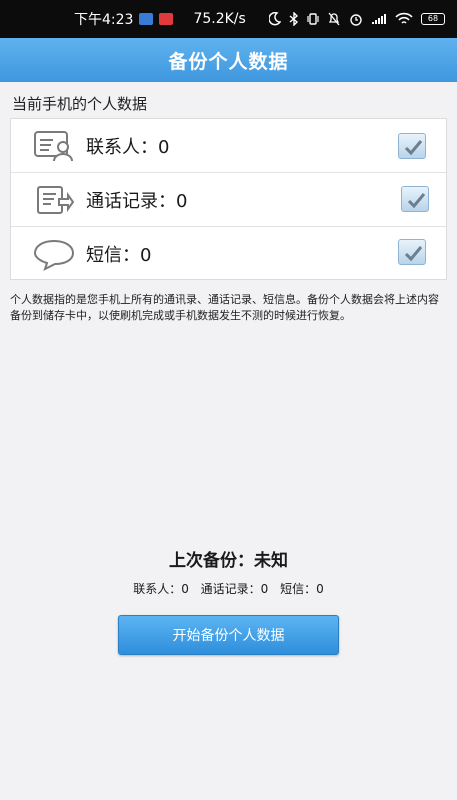 Image resolution: width=457 pixels, height=800 pixels. Describe the element at coordinates (302, 589) in the screenshot. I see `last-backup-sms: 短信：0` at that location.